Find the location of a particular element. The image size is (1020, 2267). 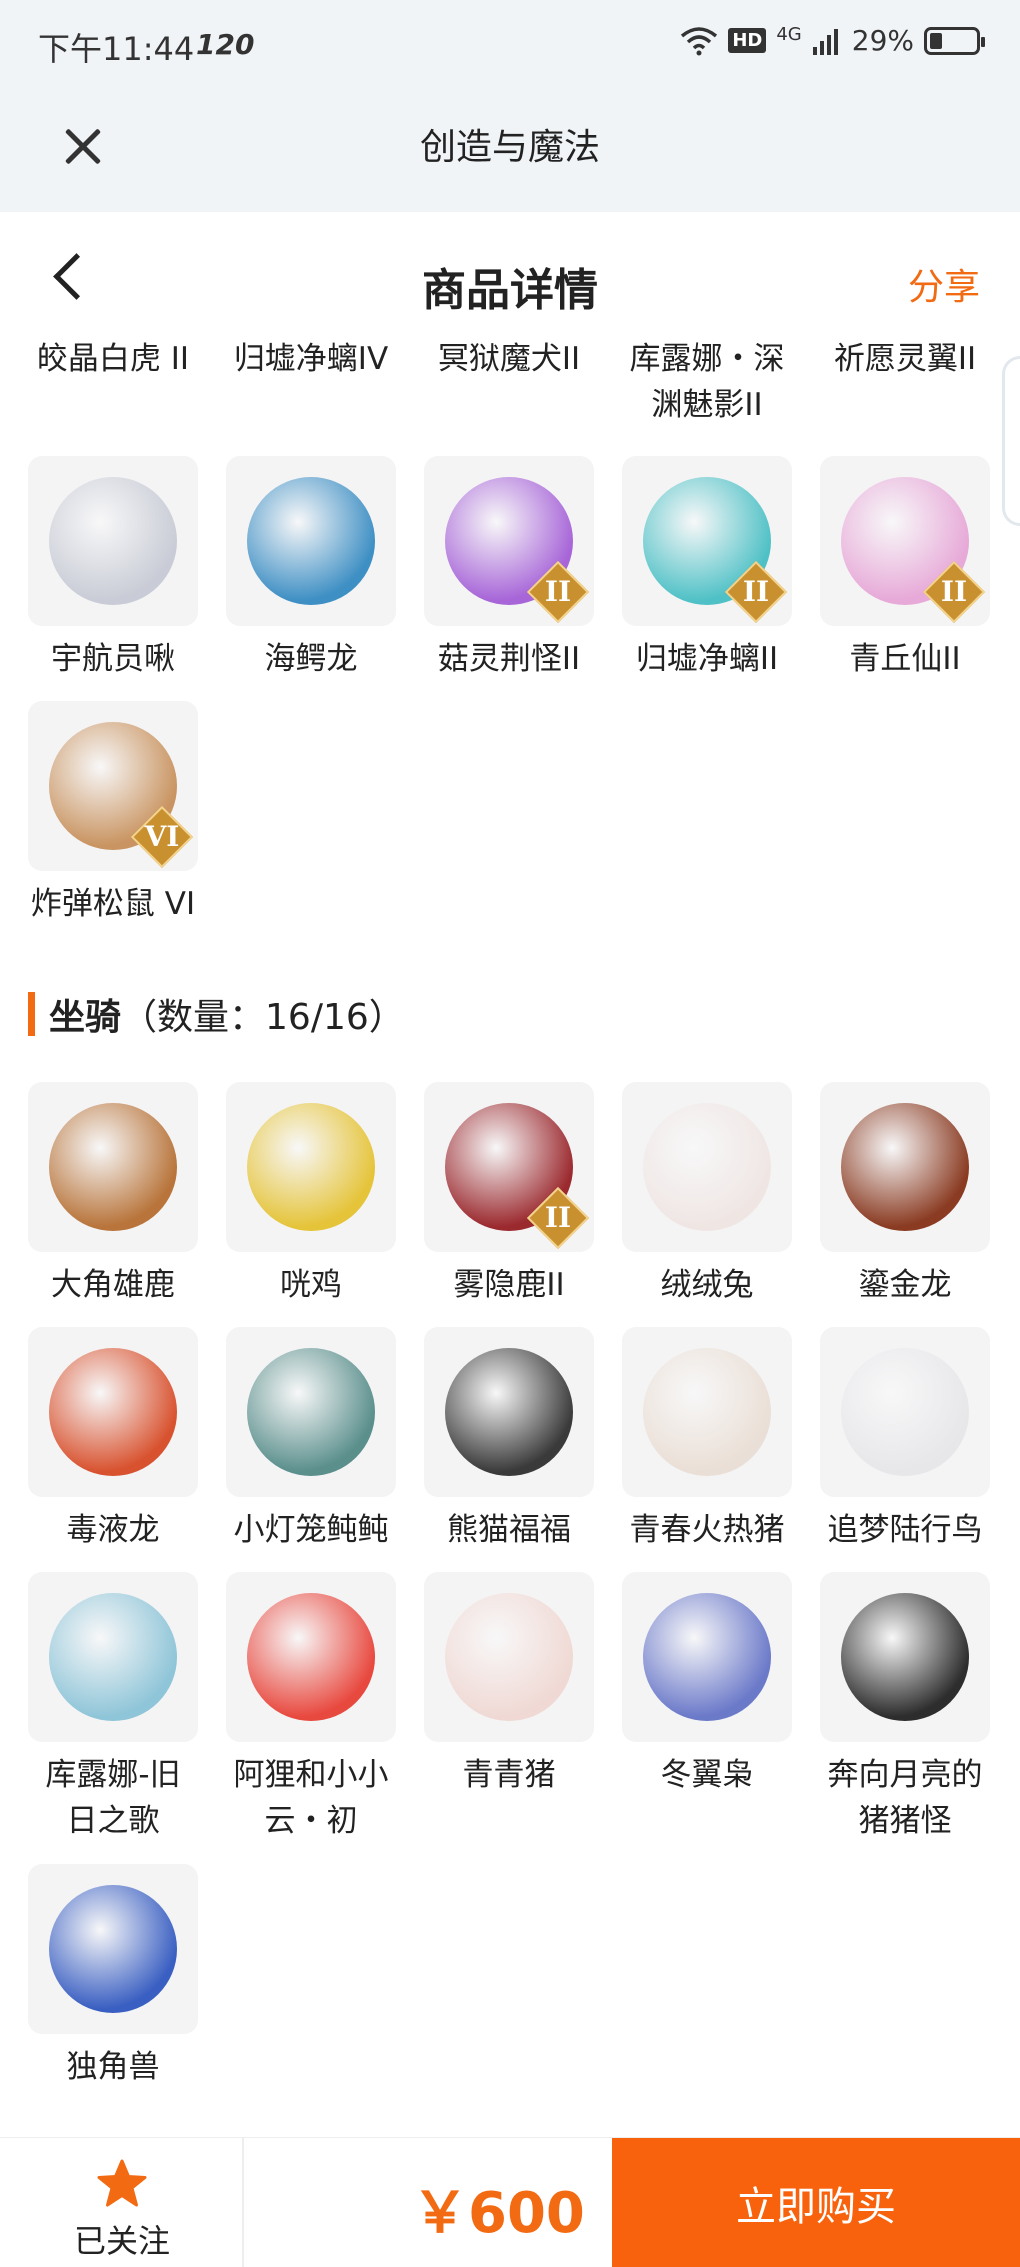

green-pig-icon is located at coordinates (509, 1657).